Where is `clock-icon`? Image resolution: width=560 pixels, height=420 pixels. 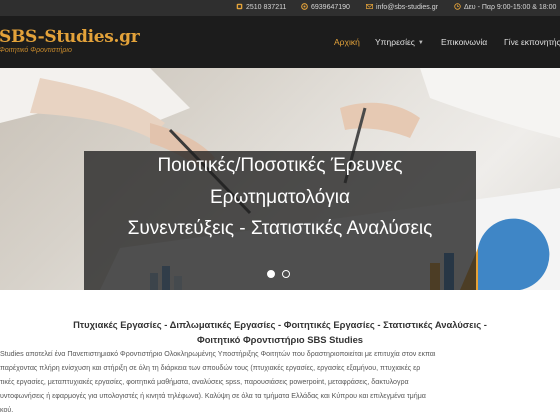
clock-icon is located at coordinates (457, 6).